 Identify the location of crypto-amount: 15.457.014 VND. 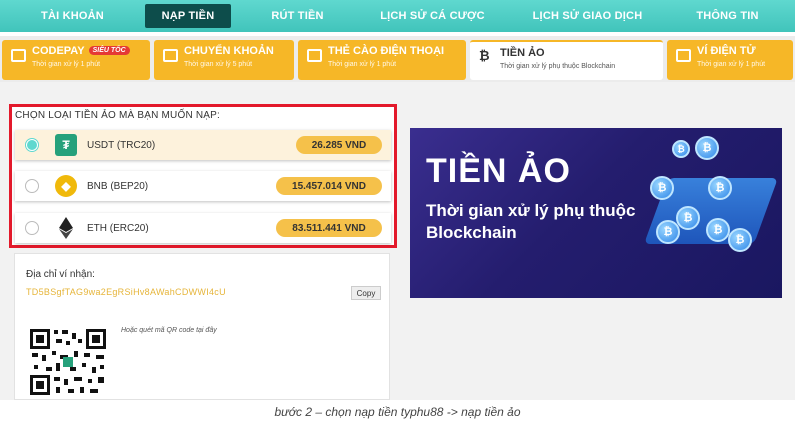
(329, 186).